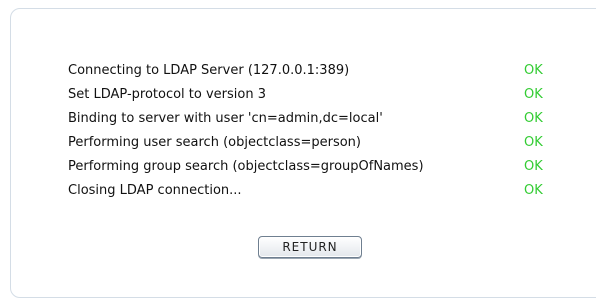 This screenshot has width=596, height=305. What do you see at coordinates (305, 190) in the screenshot?
I see `result-row: Closing LDAP connection... OK` at bounding box center [305, 190].